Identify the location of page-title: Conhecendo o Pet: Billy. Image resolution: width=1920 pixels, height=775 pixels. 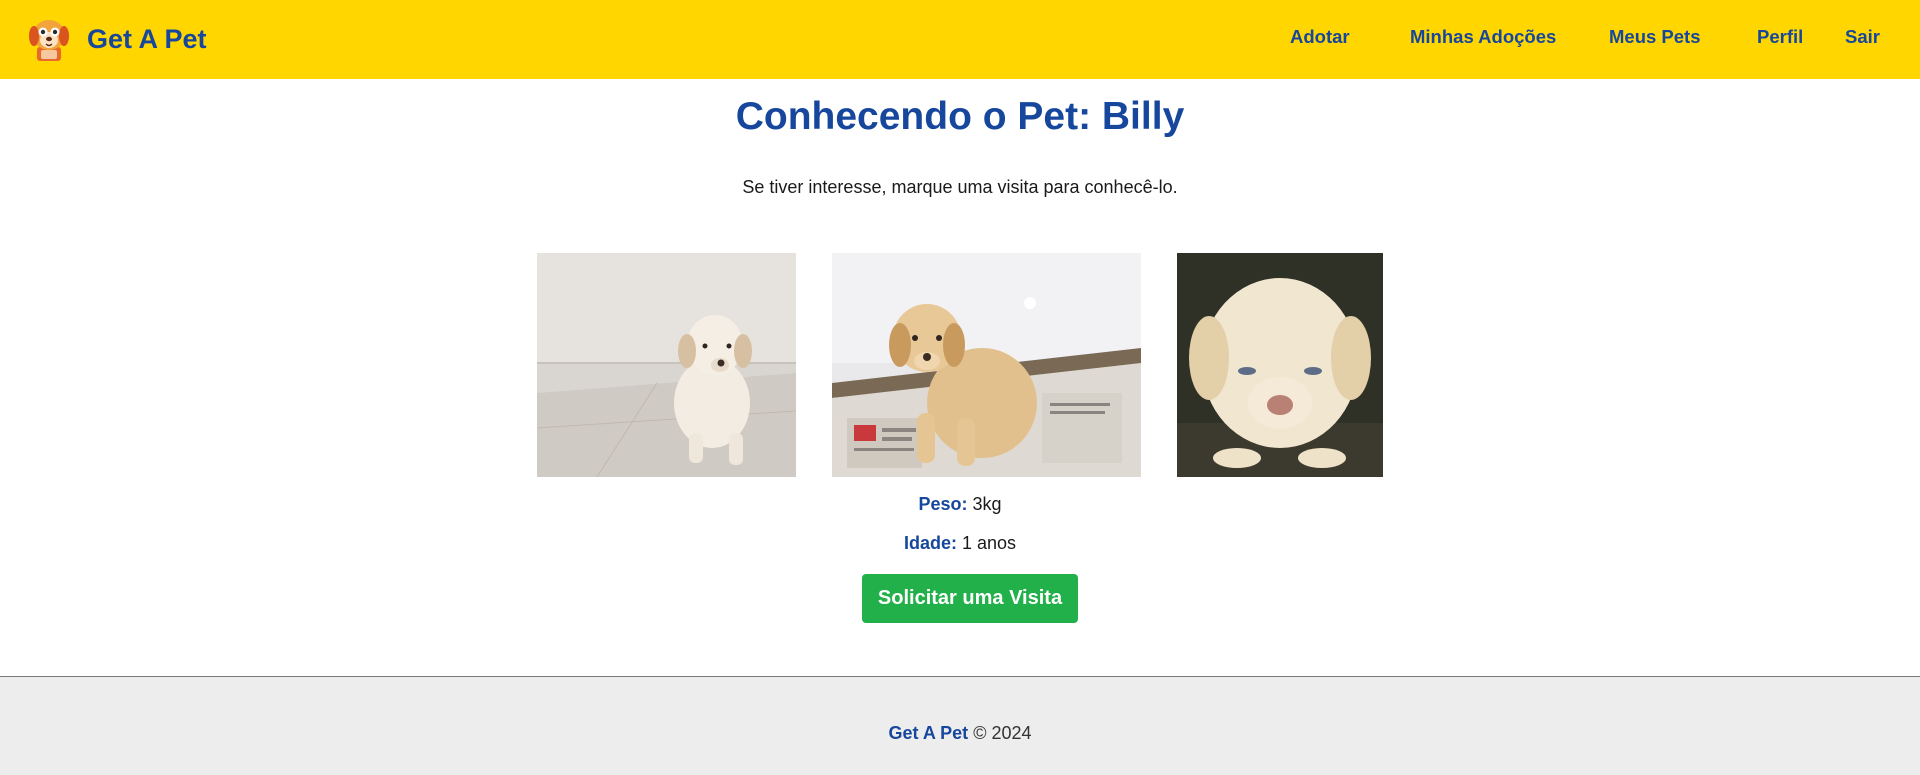
(960, 116).